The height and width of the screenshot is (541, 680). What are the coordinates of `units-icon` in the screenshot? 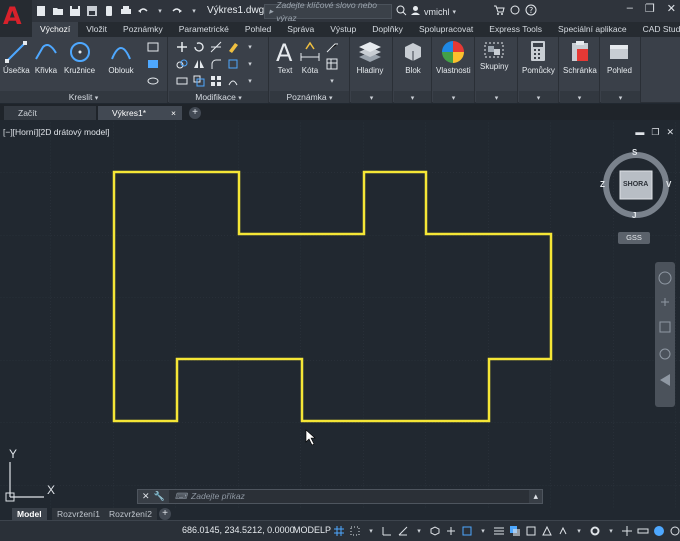 It's located at (643, 531).